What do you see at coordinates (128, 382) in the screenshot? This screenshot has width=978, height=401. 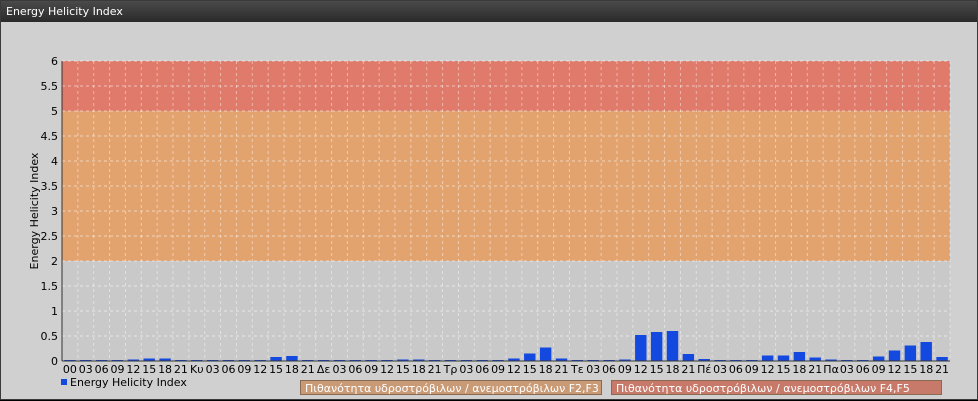 I see `legend-label-ehi: Energy Helicity Index` at bounding box center [128, 382].